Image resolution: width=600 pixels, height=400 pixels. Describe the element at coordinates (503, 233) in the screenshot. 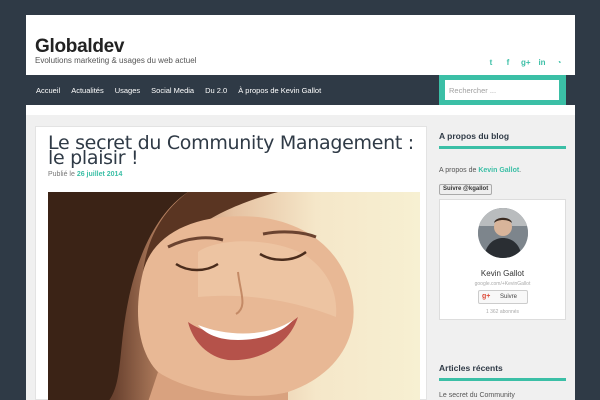

I see `avatar` at that location.